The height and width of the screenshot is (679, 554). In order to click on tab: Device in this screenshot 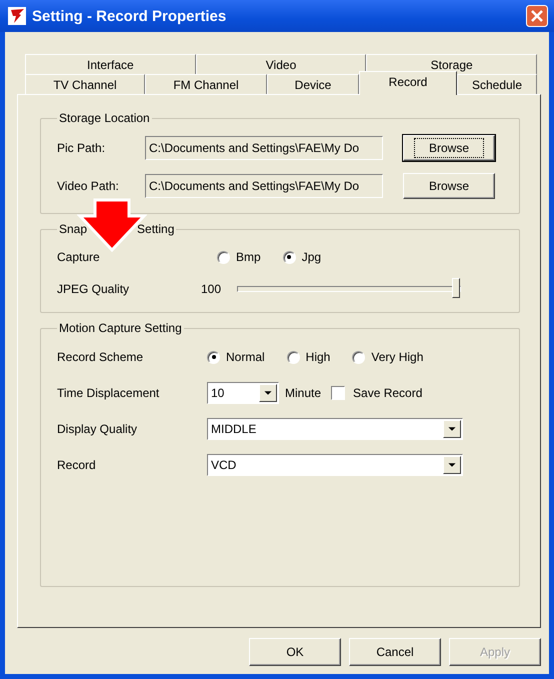, I will do `click(313, 84)`.